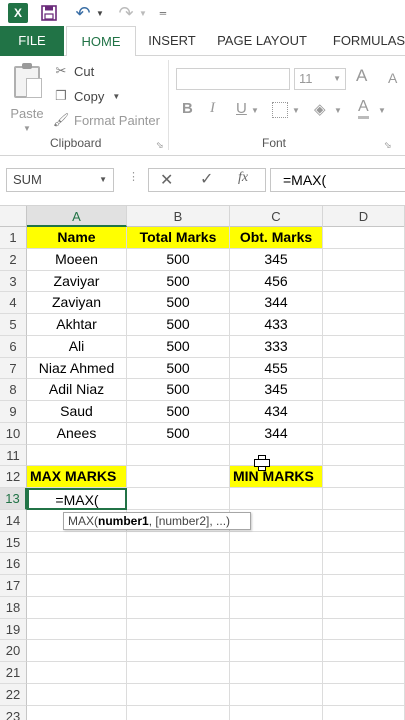  I want to click on cell-b21, so click(178, 673).